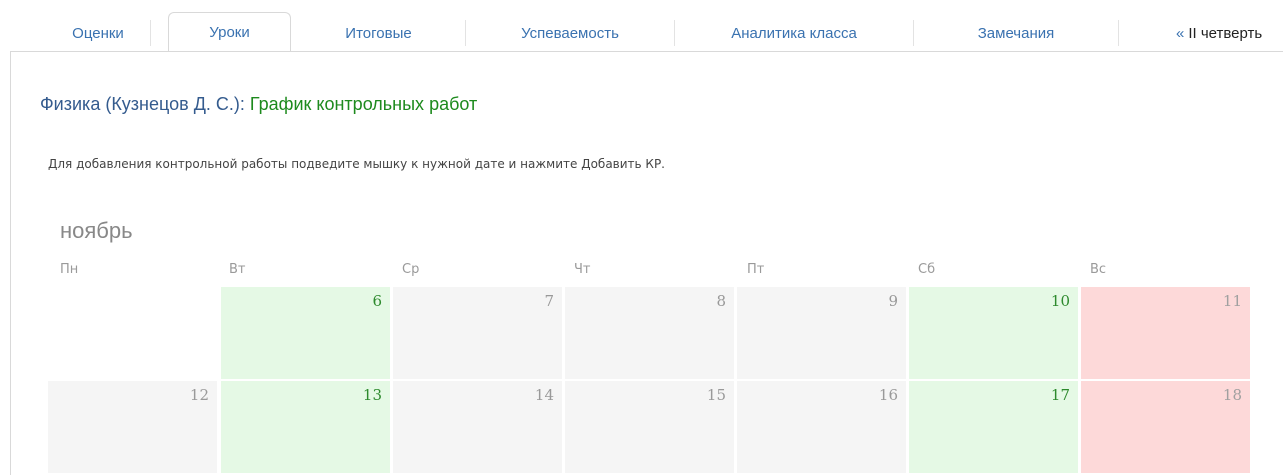  I want to click on day-number: 8, so click(721, 301).